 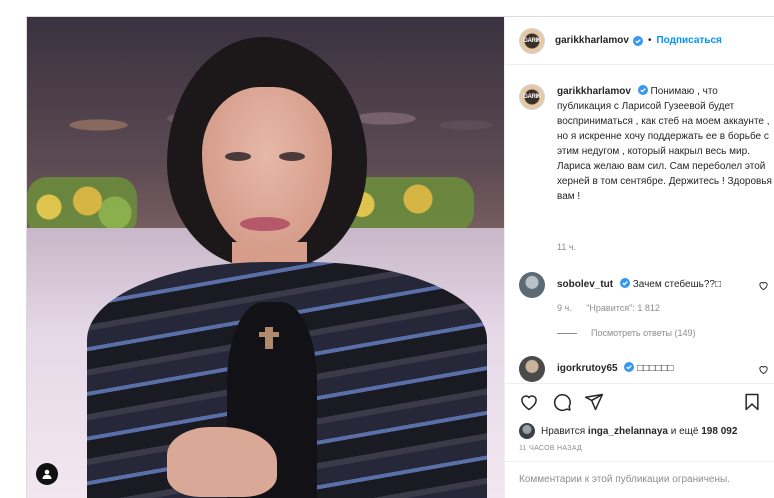 What do you see at coordinates (688, 40) in the screenshot?
I see `follow-button: Подписаться` at bounding box center [688, 40].